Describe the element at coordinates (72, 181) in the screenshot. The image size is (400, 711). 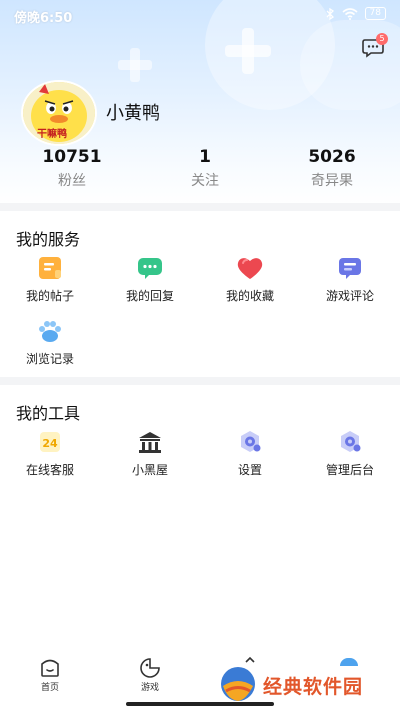
I see `stat-label: 粉丝` at that location.